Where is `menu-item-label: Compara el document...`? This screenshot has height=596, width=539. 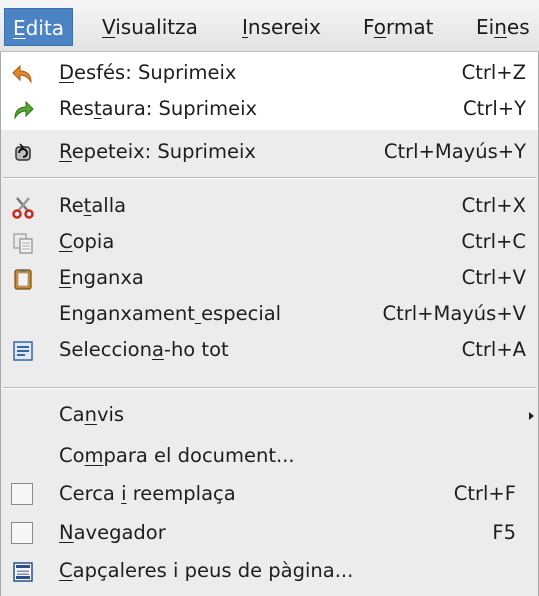
menu-item-label: Compara el document... is located at coordinates (177, 455).